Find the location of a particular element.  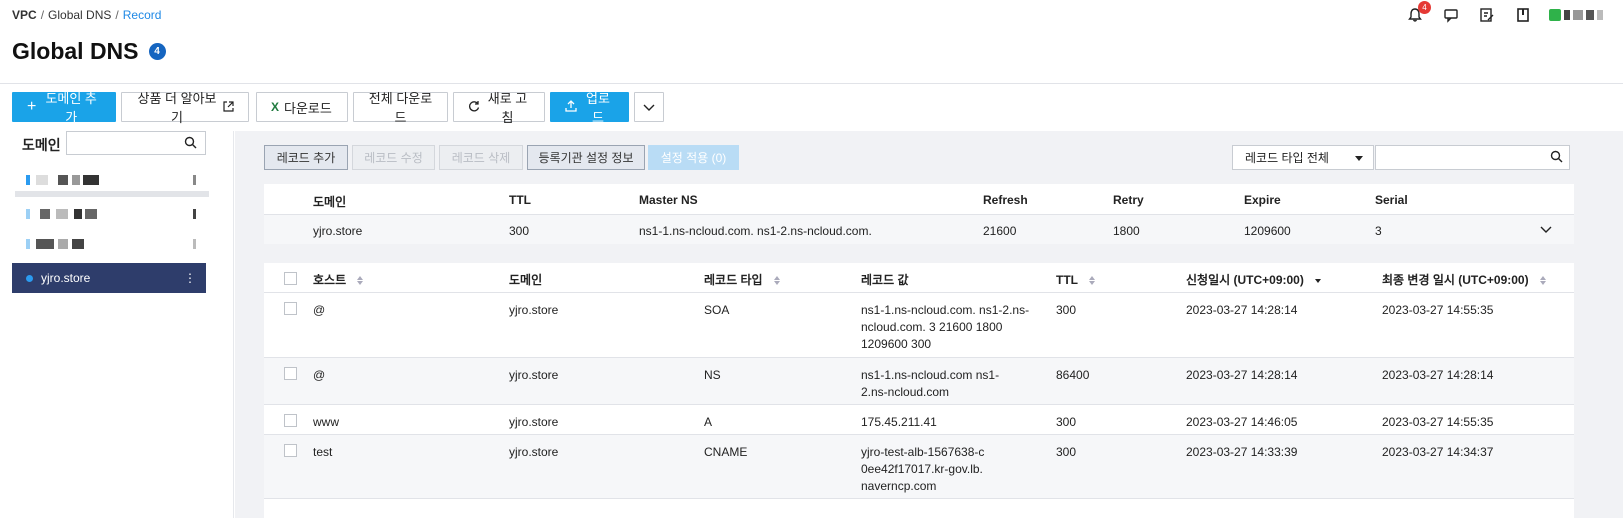

domain-sidebar: 도메인 yjro.store ⋮ is located at coordinates (117, 324).